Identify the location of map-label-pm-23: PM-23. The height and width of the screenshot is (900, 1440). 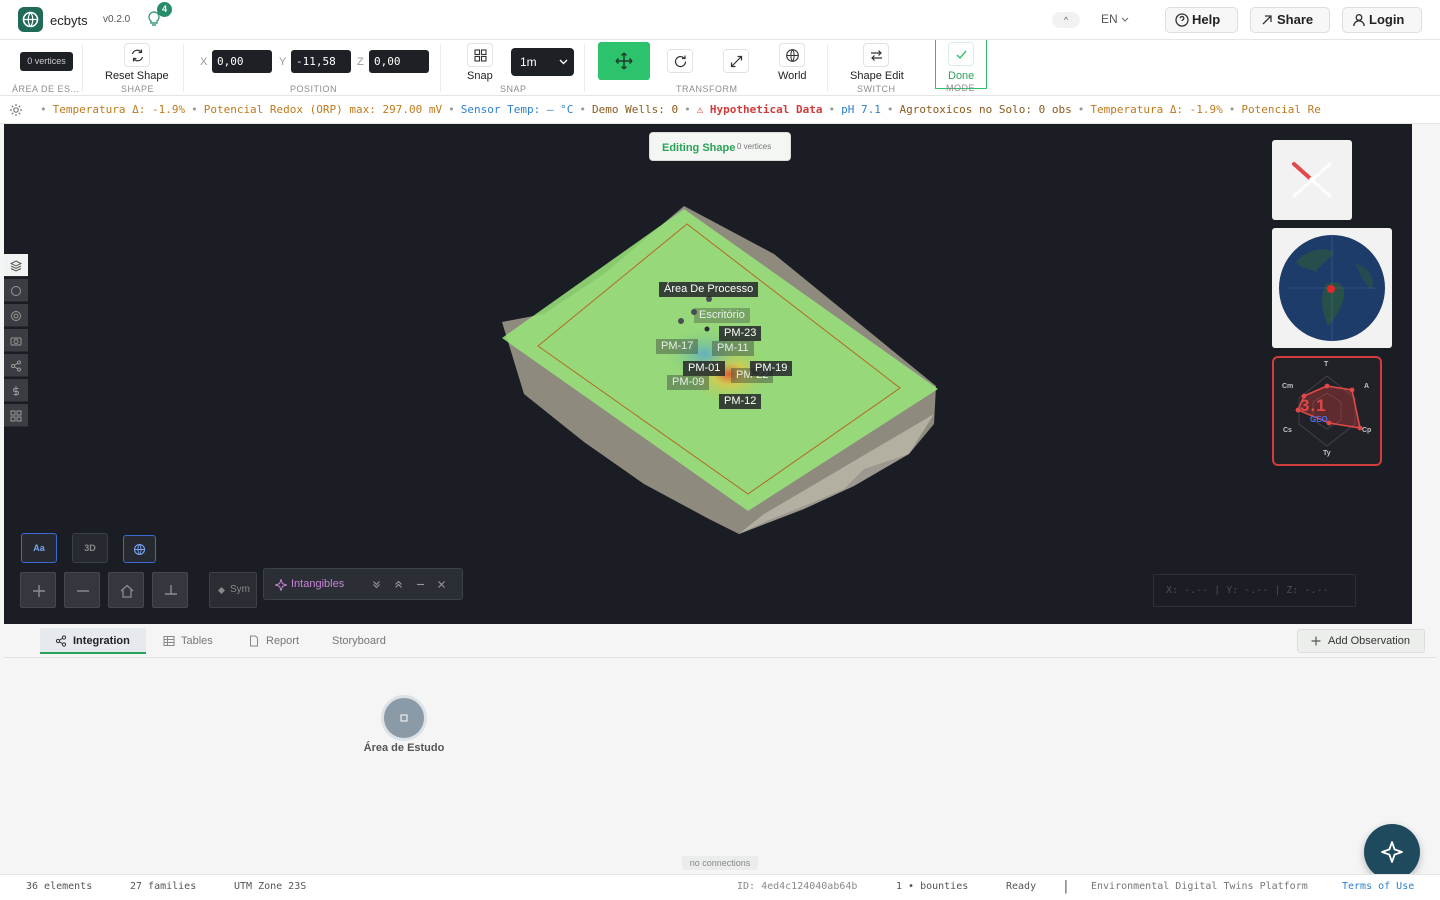
(740, 333).